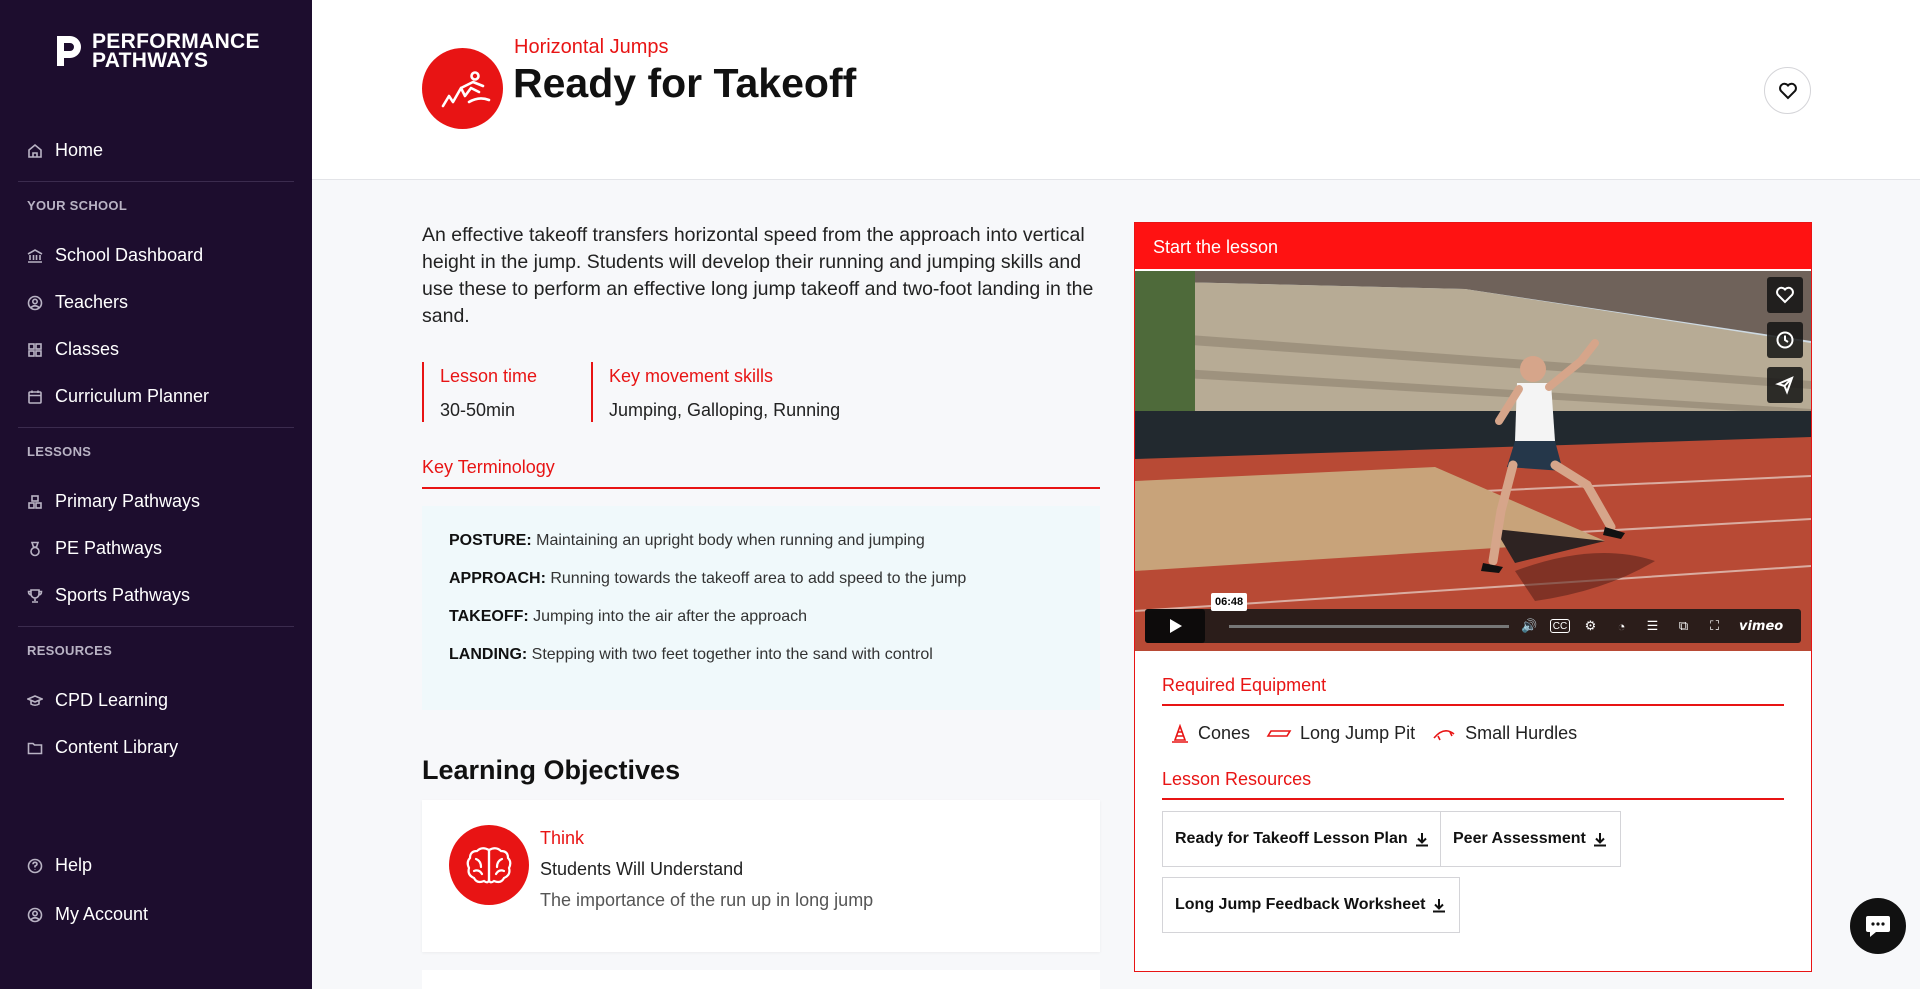 The width and height of the screenshot is (1920, 989). What do you see at coordinates (1358, 733) in the screenshot?
I see `equipment-label: Long Jump Pit` at bounding box center [1358, 733].